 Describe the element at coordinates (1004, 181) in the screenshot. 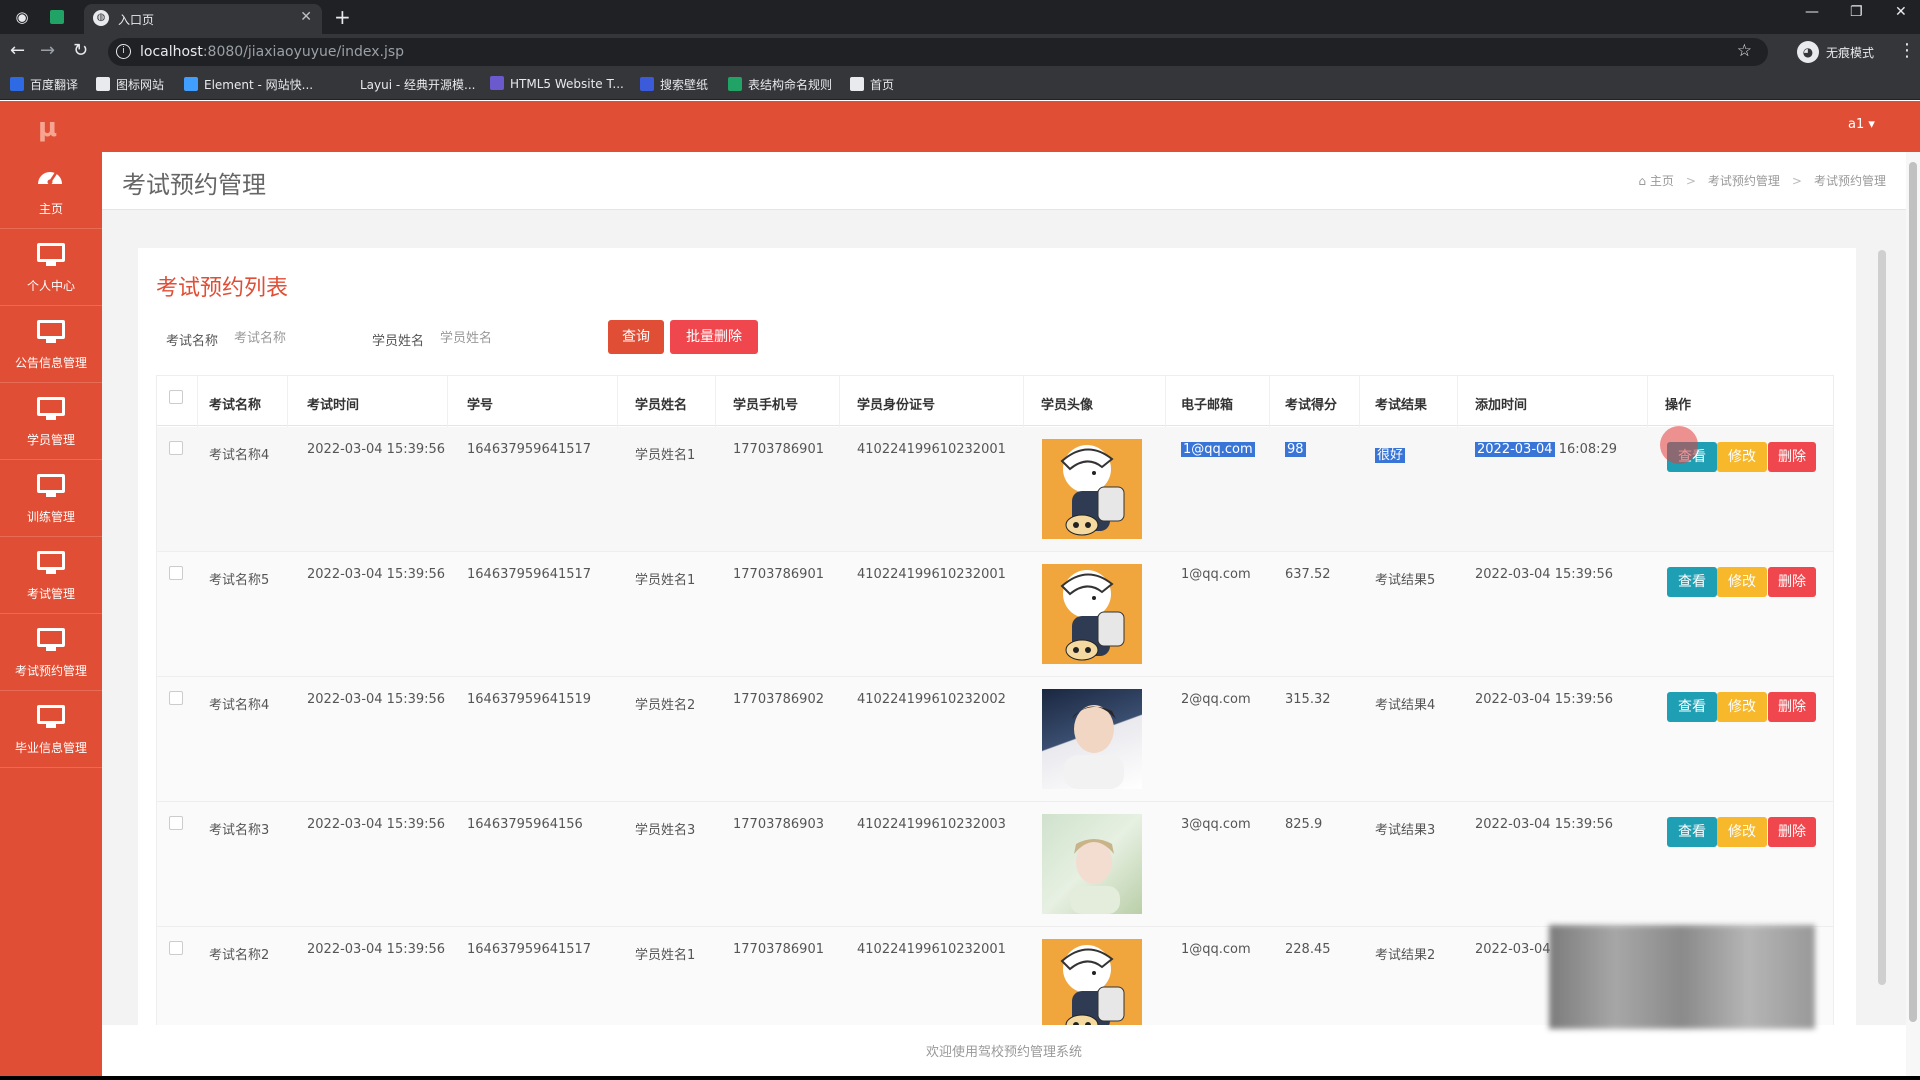

I see `page-header: 考试预约管理 ⌂ 主页 > 考试预约管理 > 考试预约管理` at that location.